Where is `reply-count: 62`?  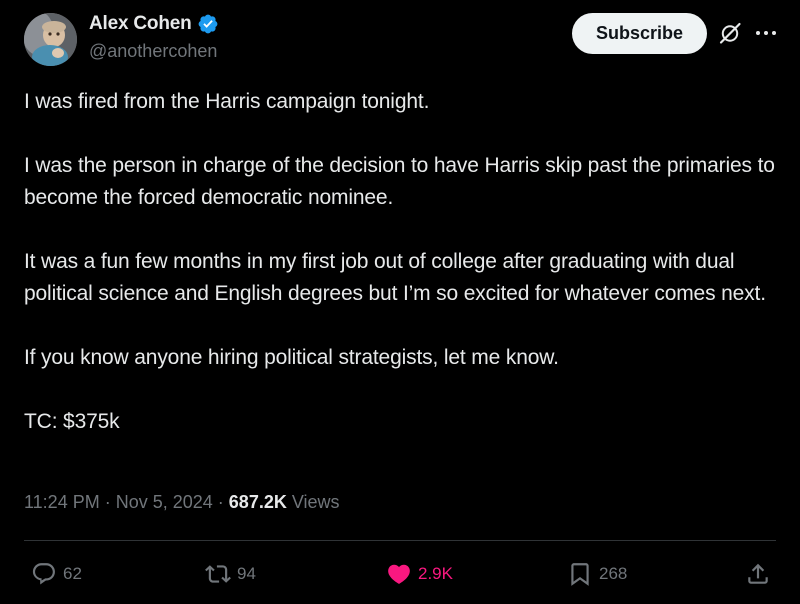 reply-count: 62 is located at coordinates (72, 573).